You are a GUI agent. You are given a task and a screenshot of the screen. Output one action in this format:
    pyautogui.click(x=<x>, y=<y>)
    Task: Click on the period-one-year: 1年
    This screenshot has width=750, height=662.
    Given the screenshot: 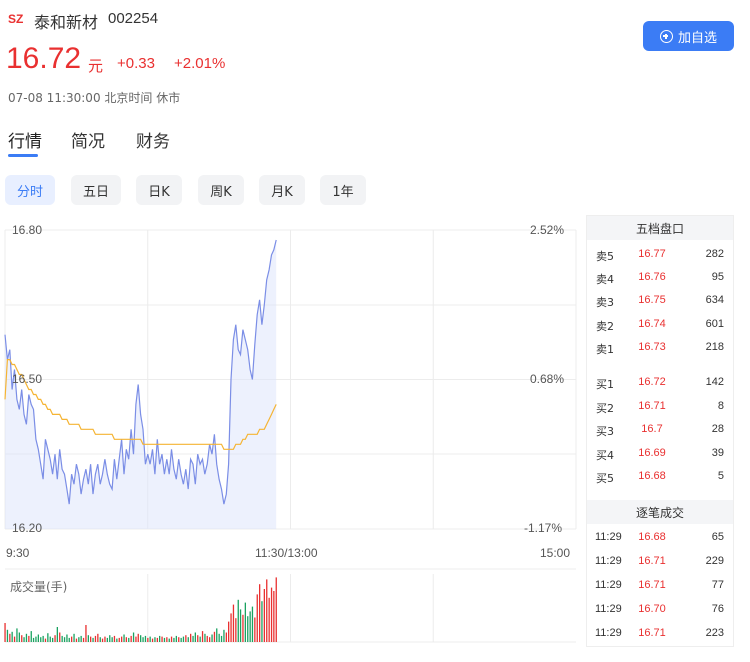 What is the action you would take?
    pyautogui.click(x=343, y=190)
    